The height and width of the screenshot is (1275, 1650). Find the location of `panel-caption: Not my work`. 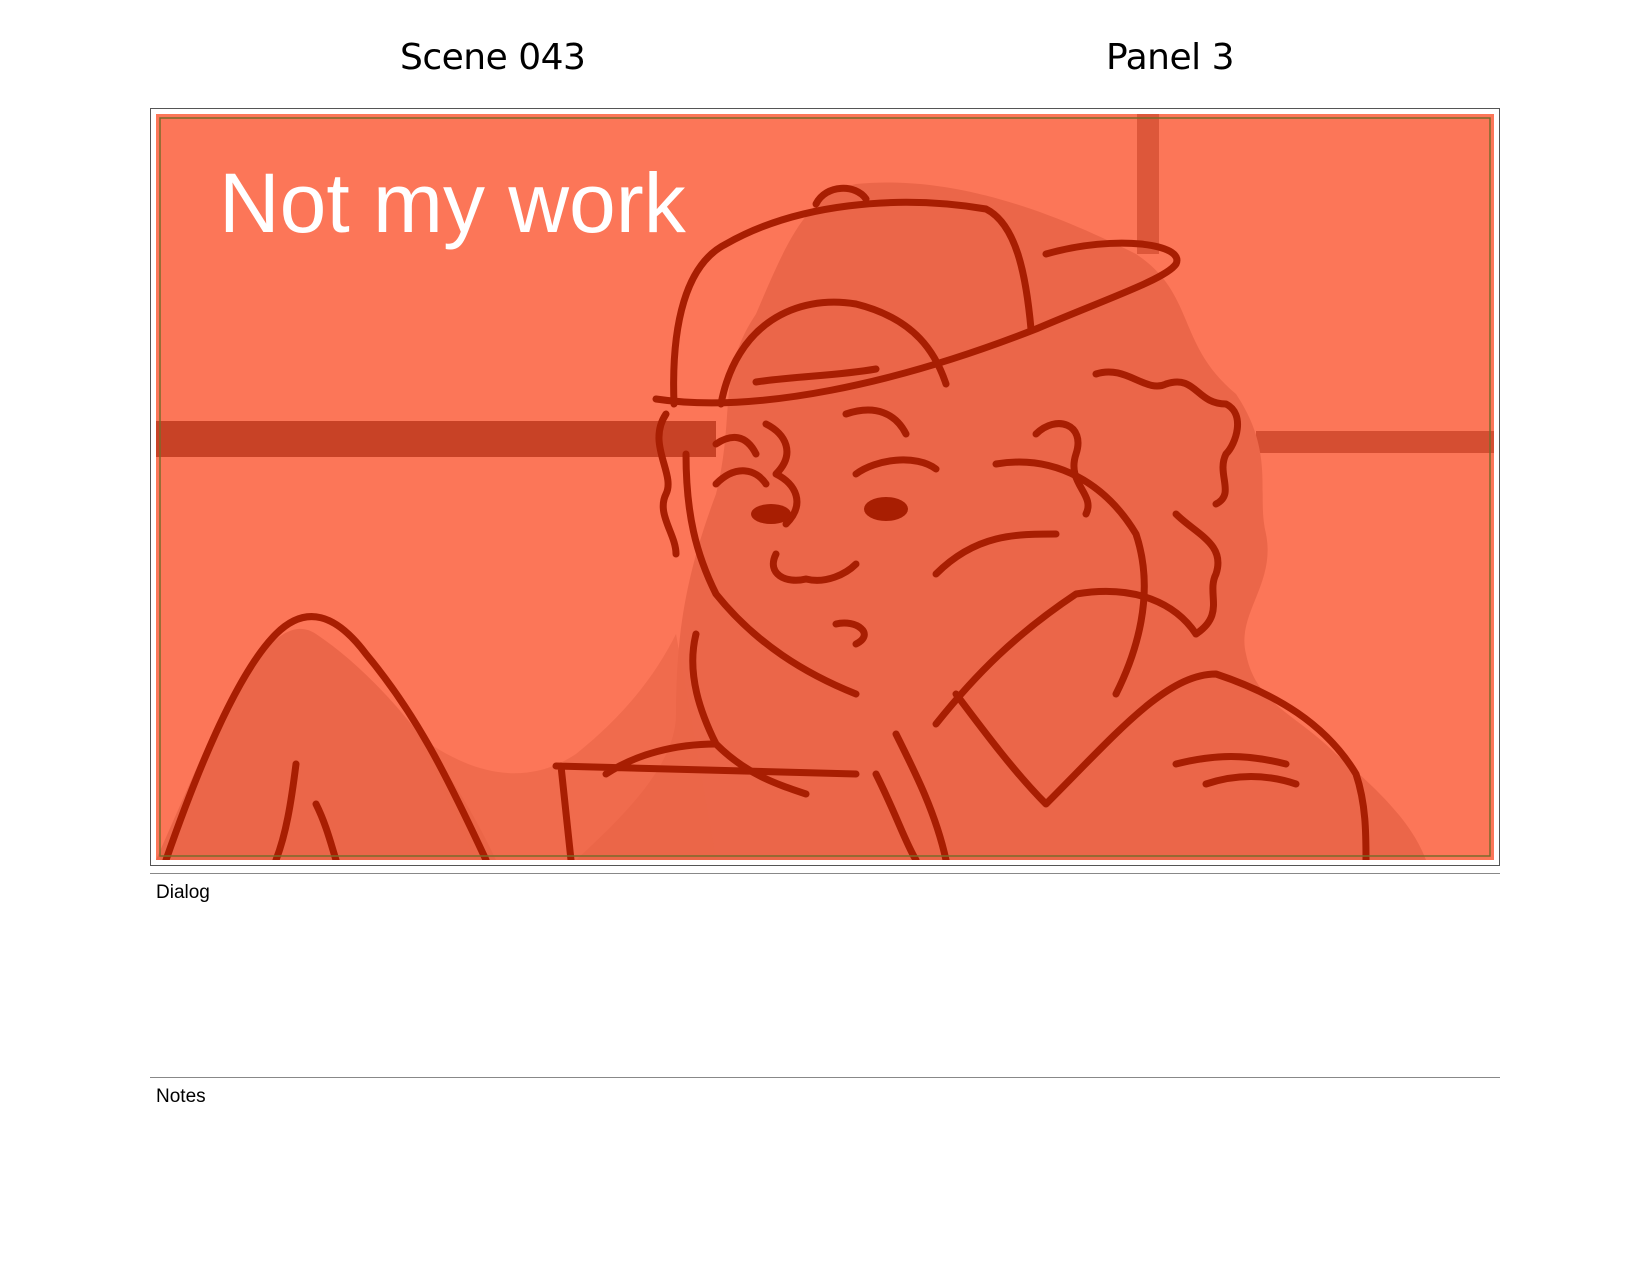

panel-caption: Not my work is located at coordinates (453, 203).